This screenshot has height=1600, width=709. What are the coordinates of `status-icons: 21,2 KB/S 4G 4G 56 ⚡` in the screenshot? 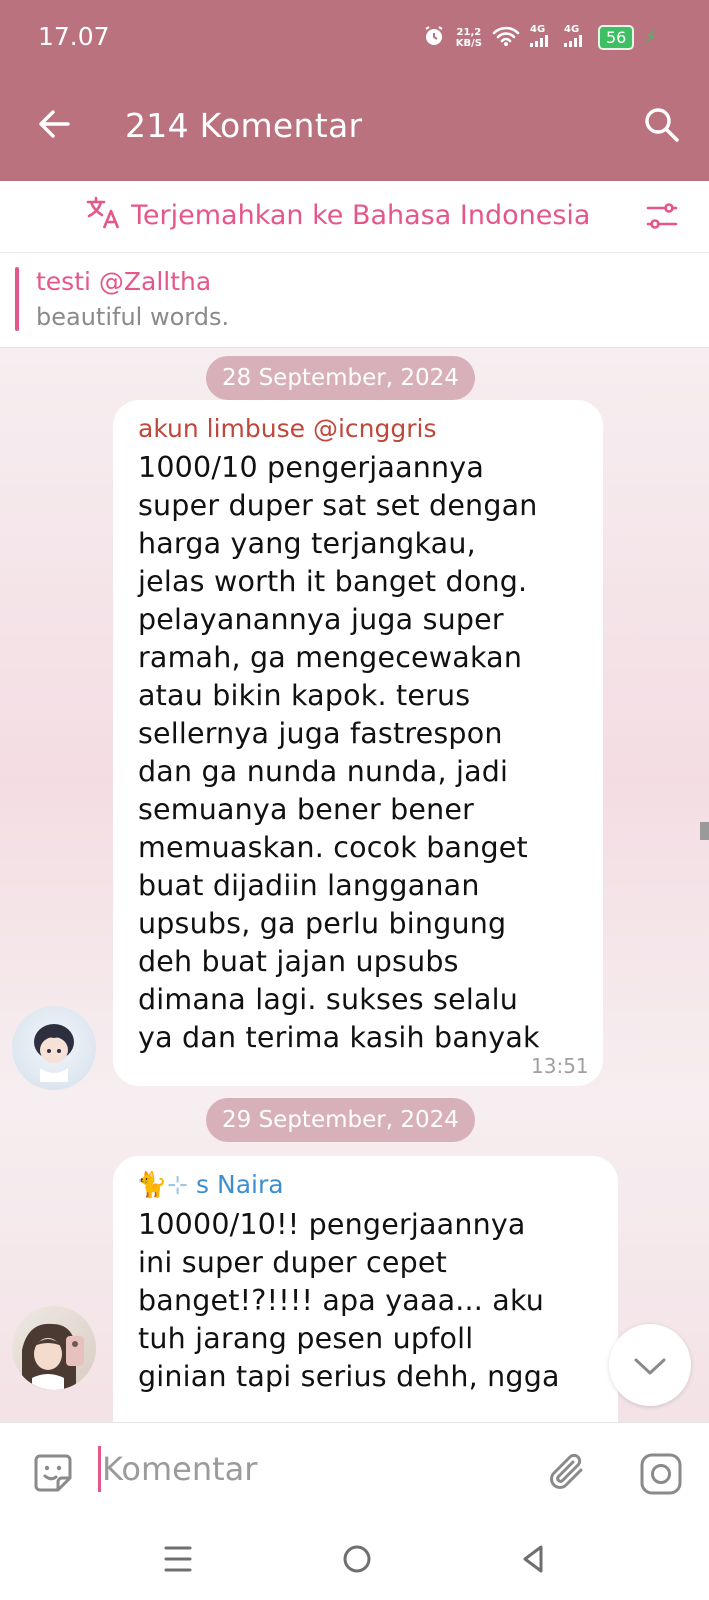 It's located at (539, 37).